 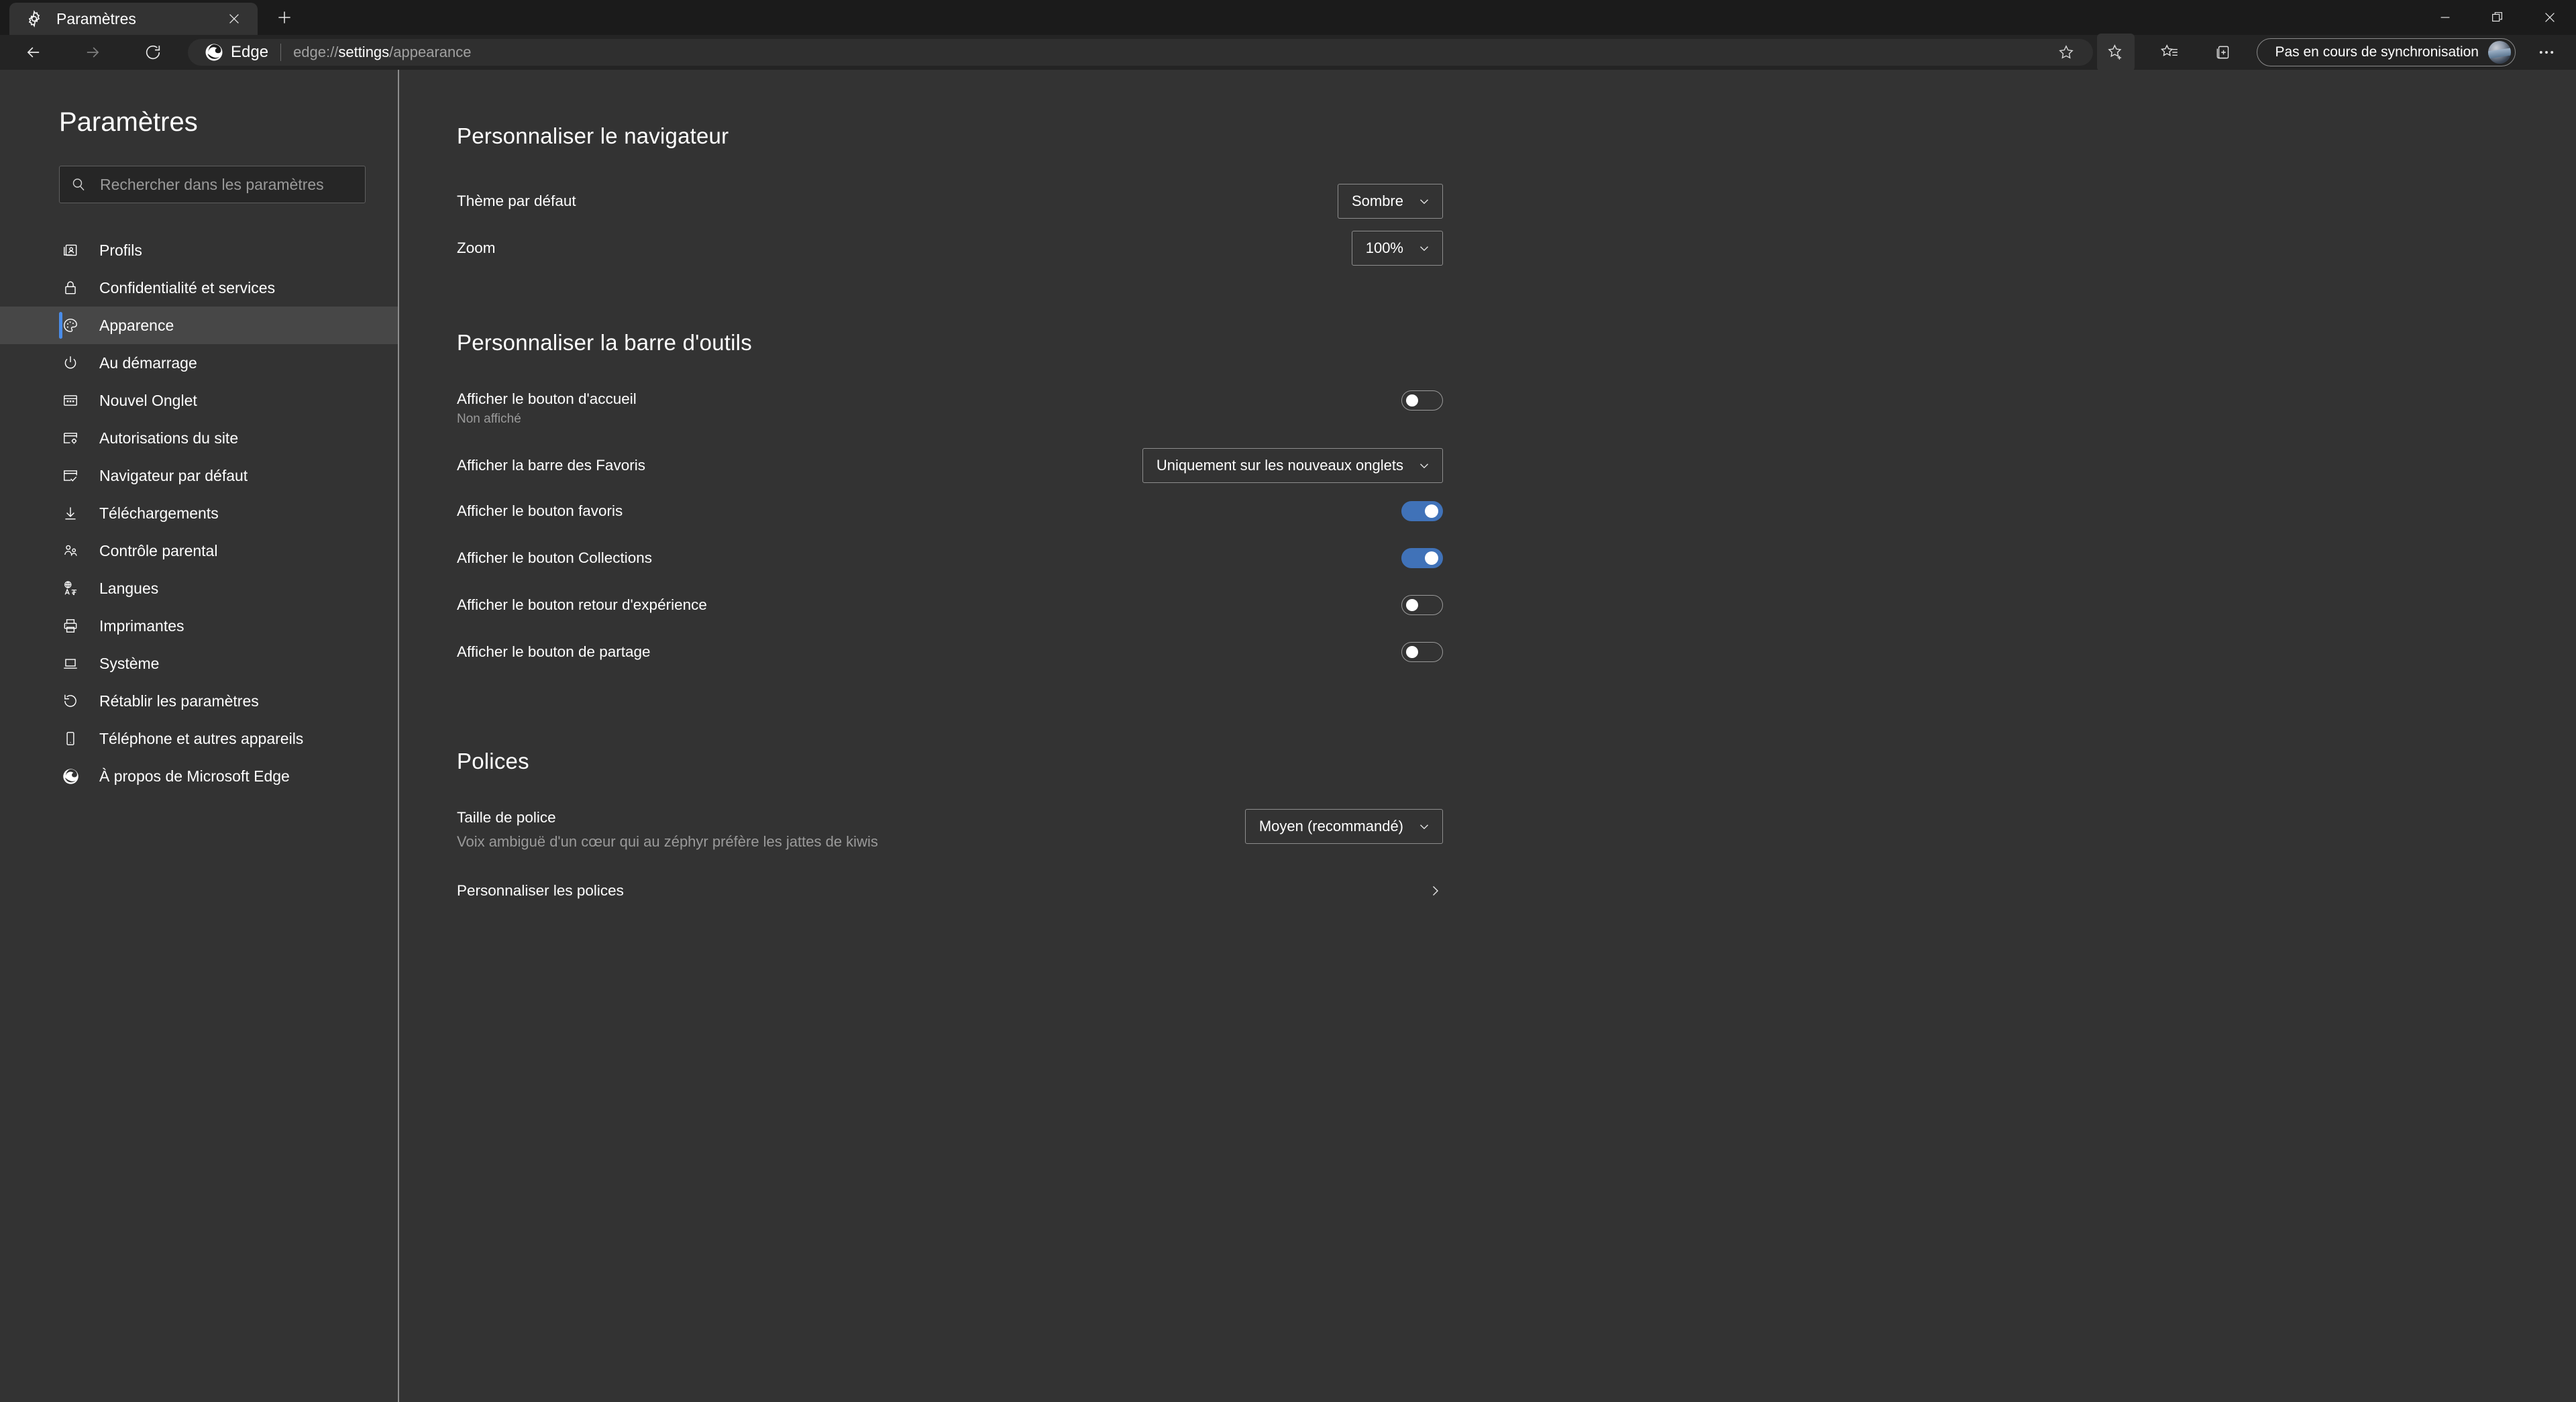 What do you see at coordinates (70, 326) in the screenshot?
I see `palette-icon` at bounding box center [70, 326].